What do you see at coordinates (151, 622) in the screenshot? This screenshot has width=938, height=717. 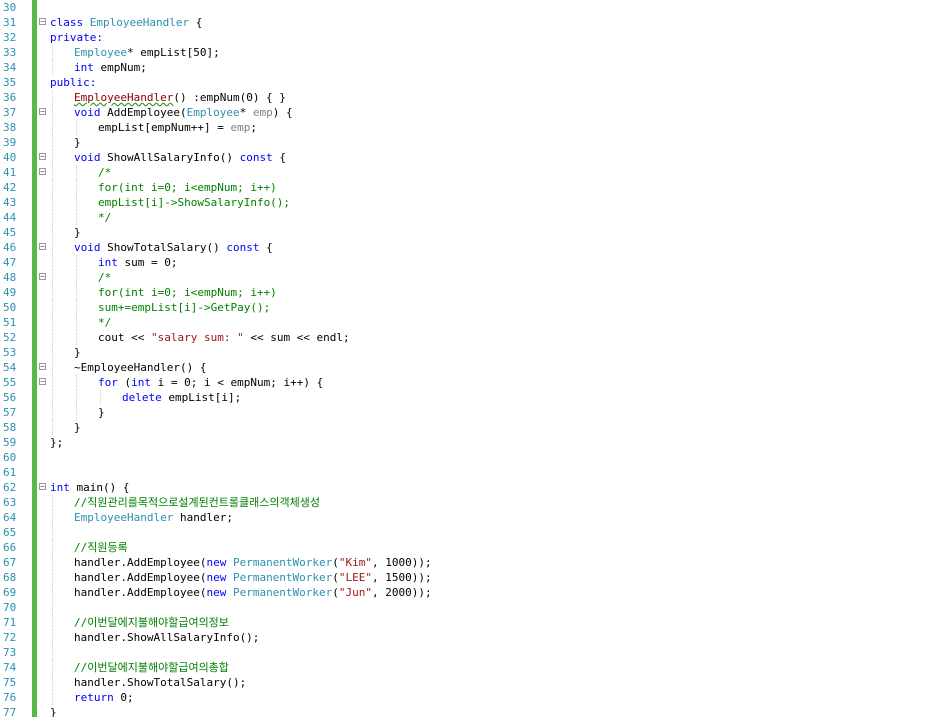 I see `code-text: //이번달에지불해야할급여의정보` at bounding box center [151, 622].